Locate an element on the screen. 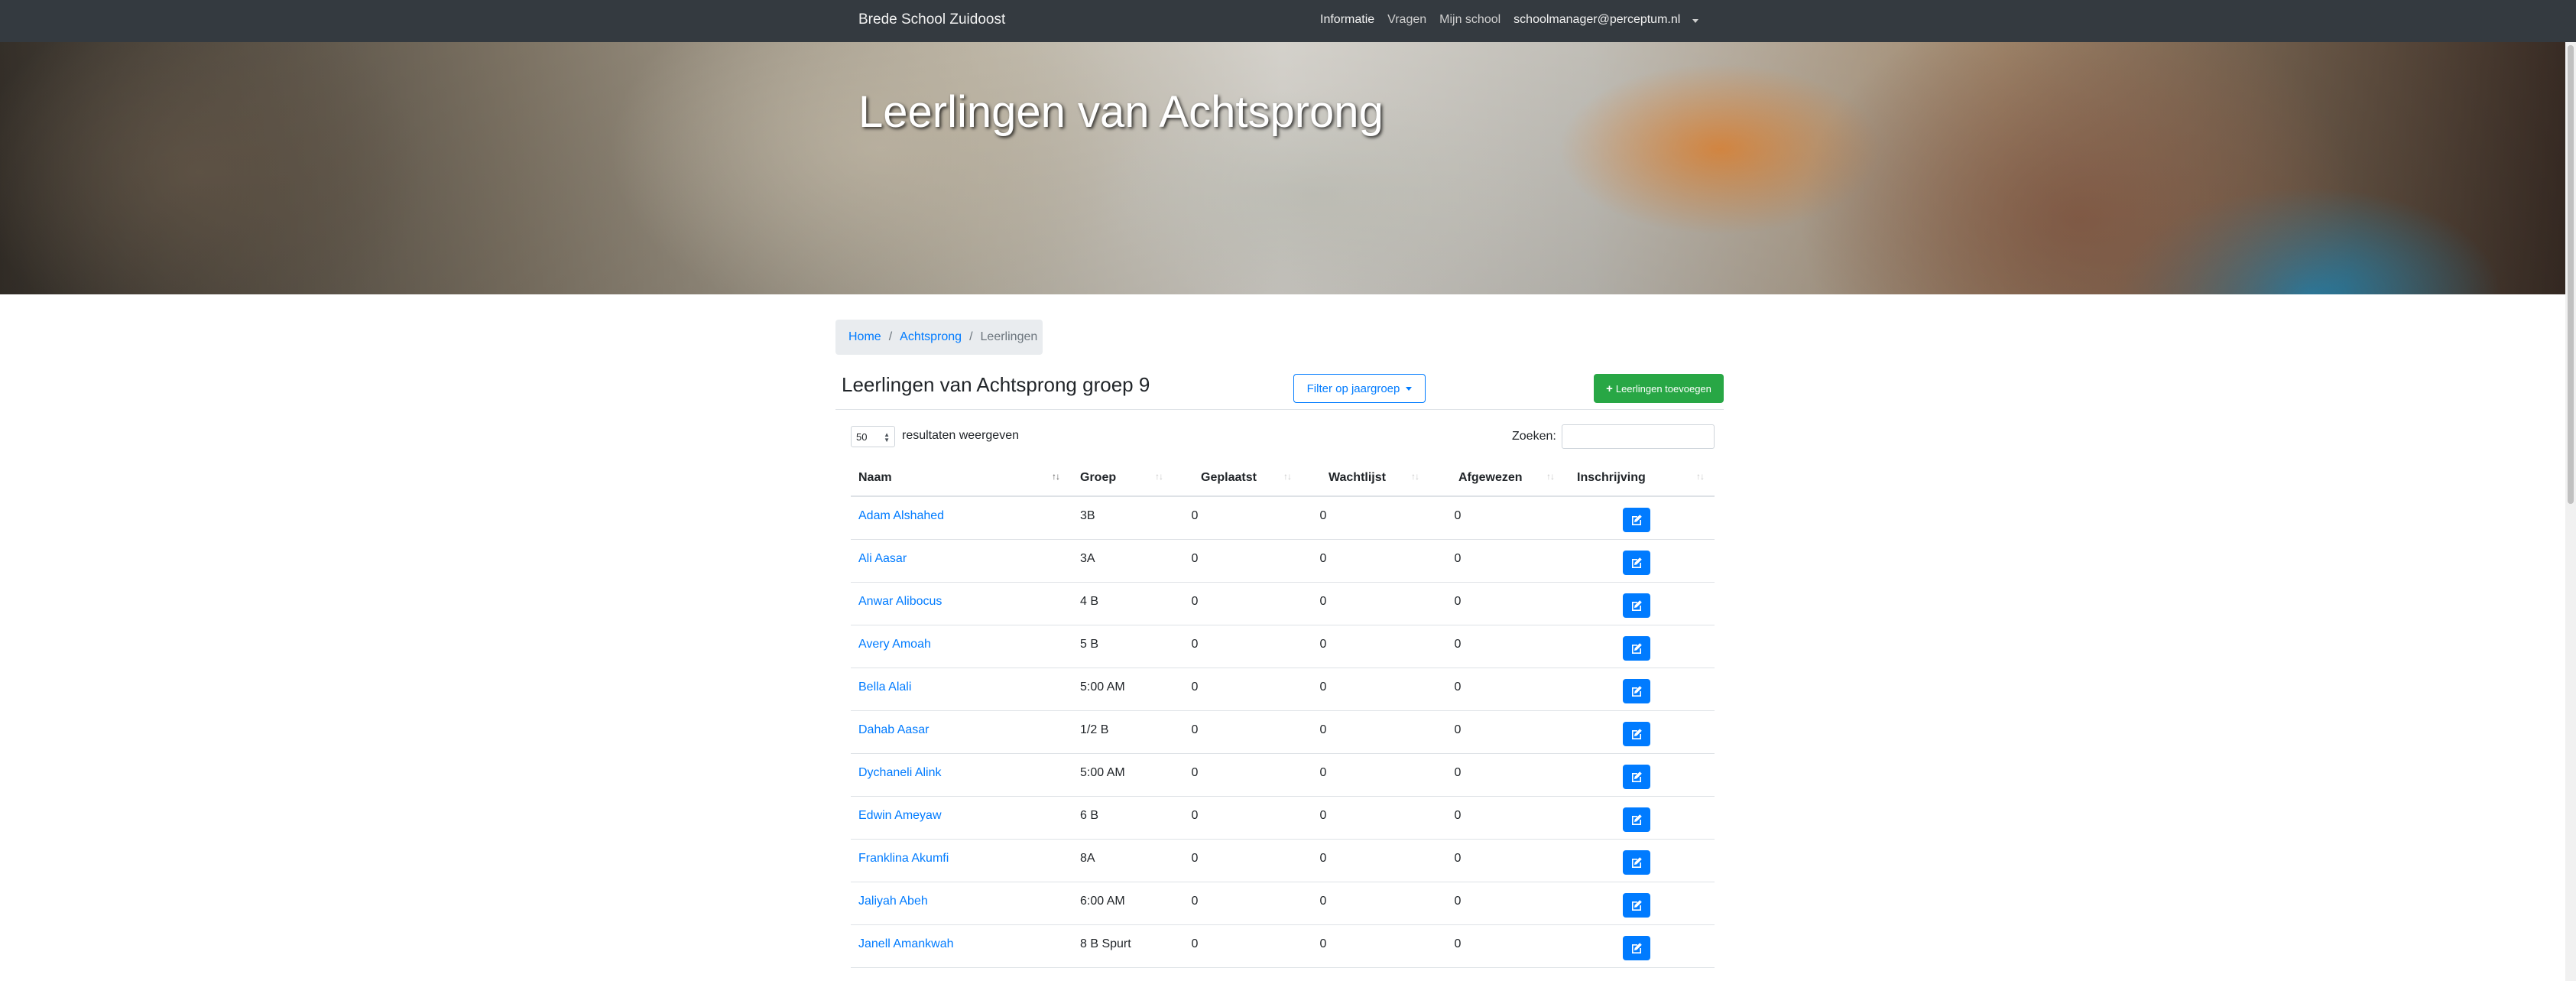 The height and width of the screenshot is (981, 2576). search-input is located at coordinates (1639, 436).